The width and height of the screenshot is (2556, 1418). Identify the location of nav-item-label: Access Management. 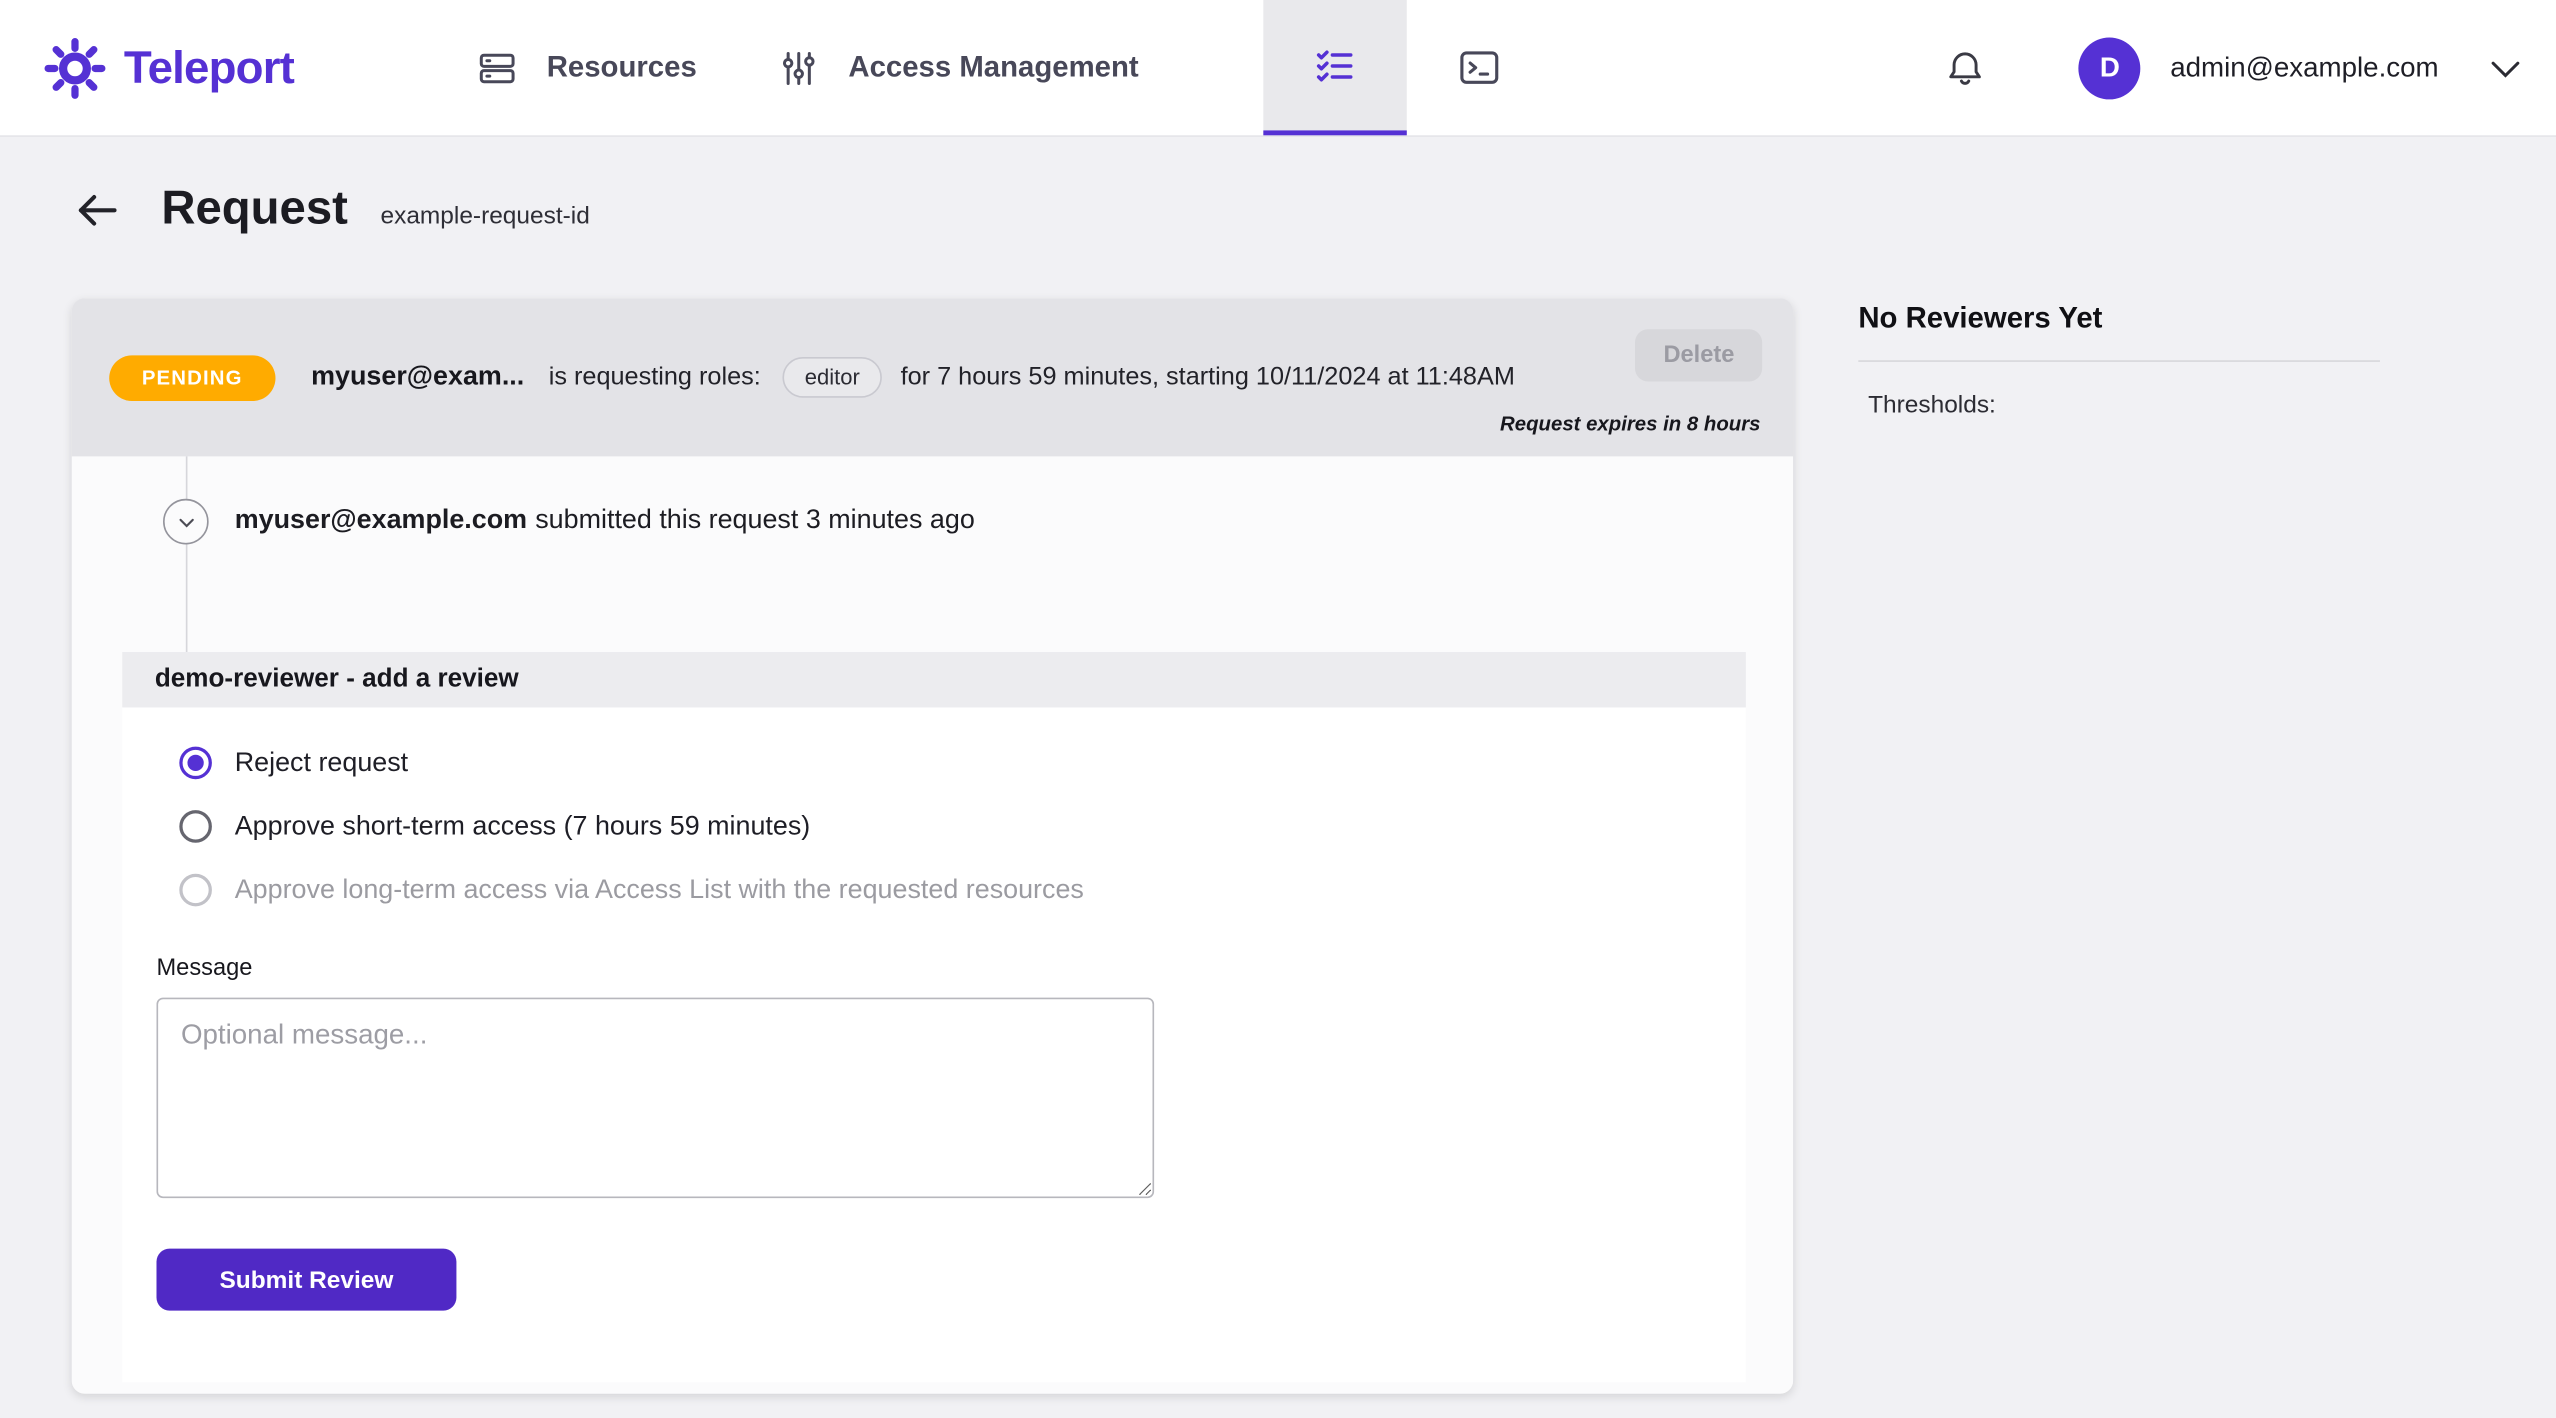
(993, 67).